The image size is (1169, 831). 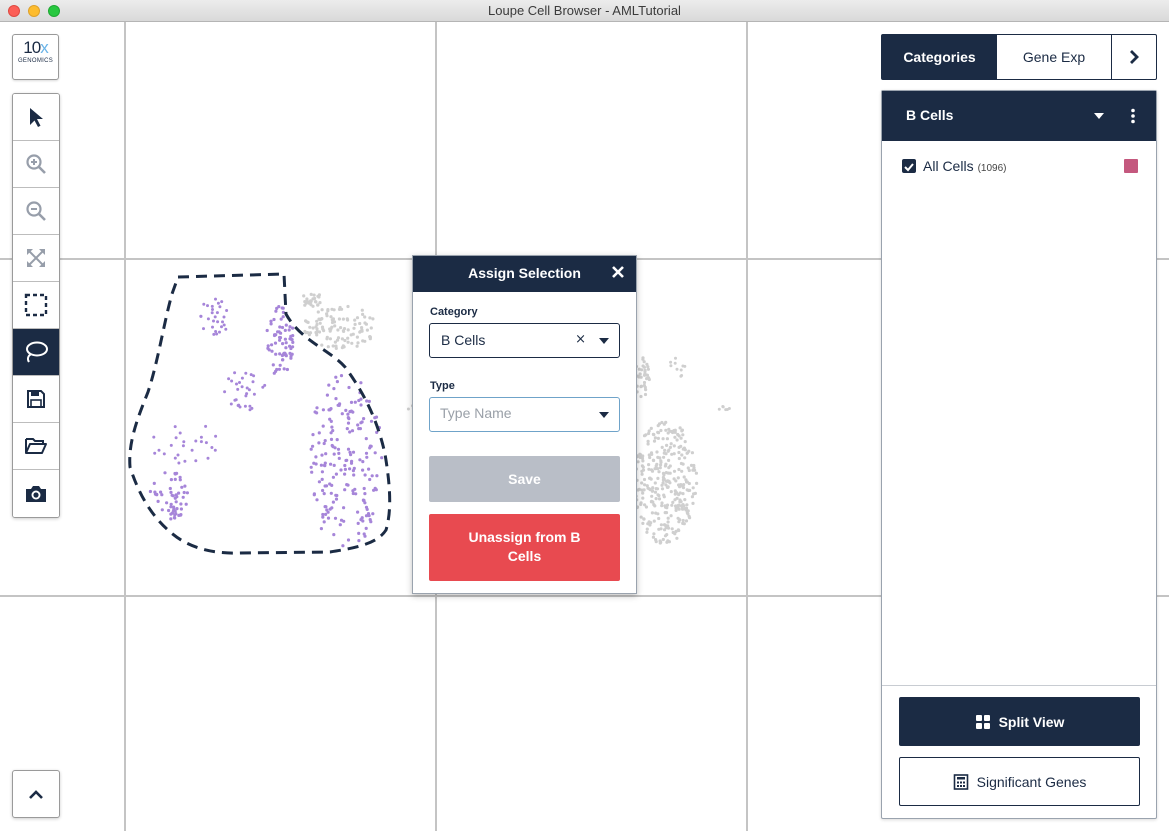 What do you see at coordinates (524, 547) in the screenshot?
I see `unassign-button: Unassign from B Cells` at bounding box center [524, 547].